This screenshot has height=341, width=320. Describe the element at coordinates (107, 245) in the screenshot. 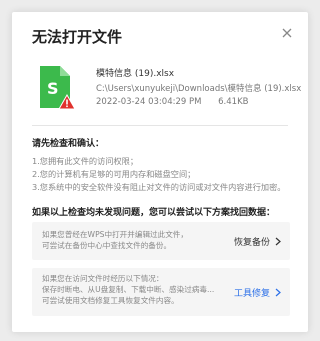

I see `card-line: 可尝试在备份中心中查找文件的备份。` at that location.